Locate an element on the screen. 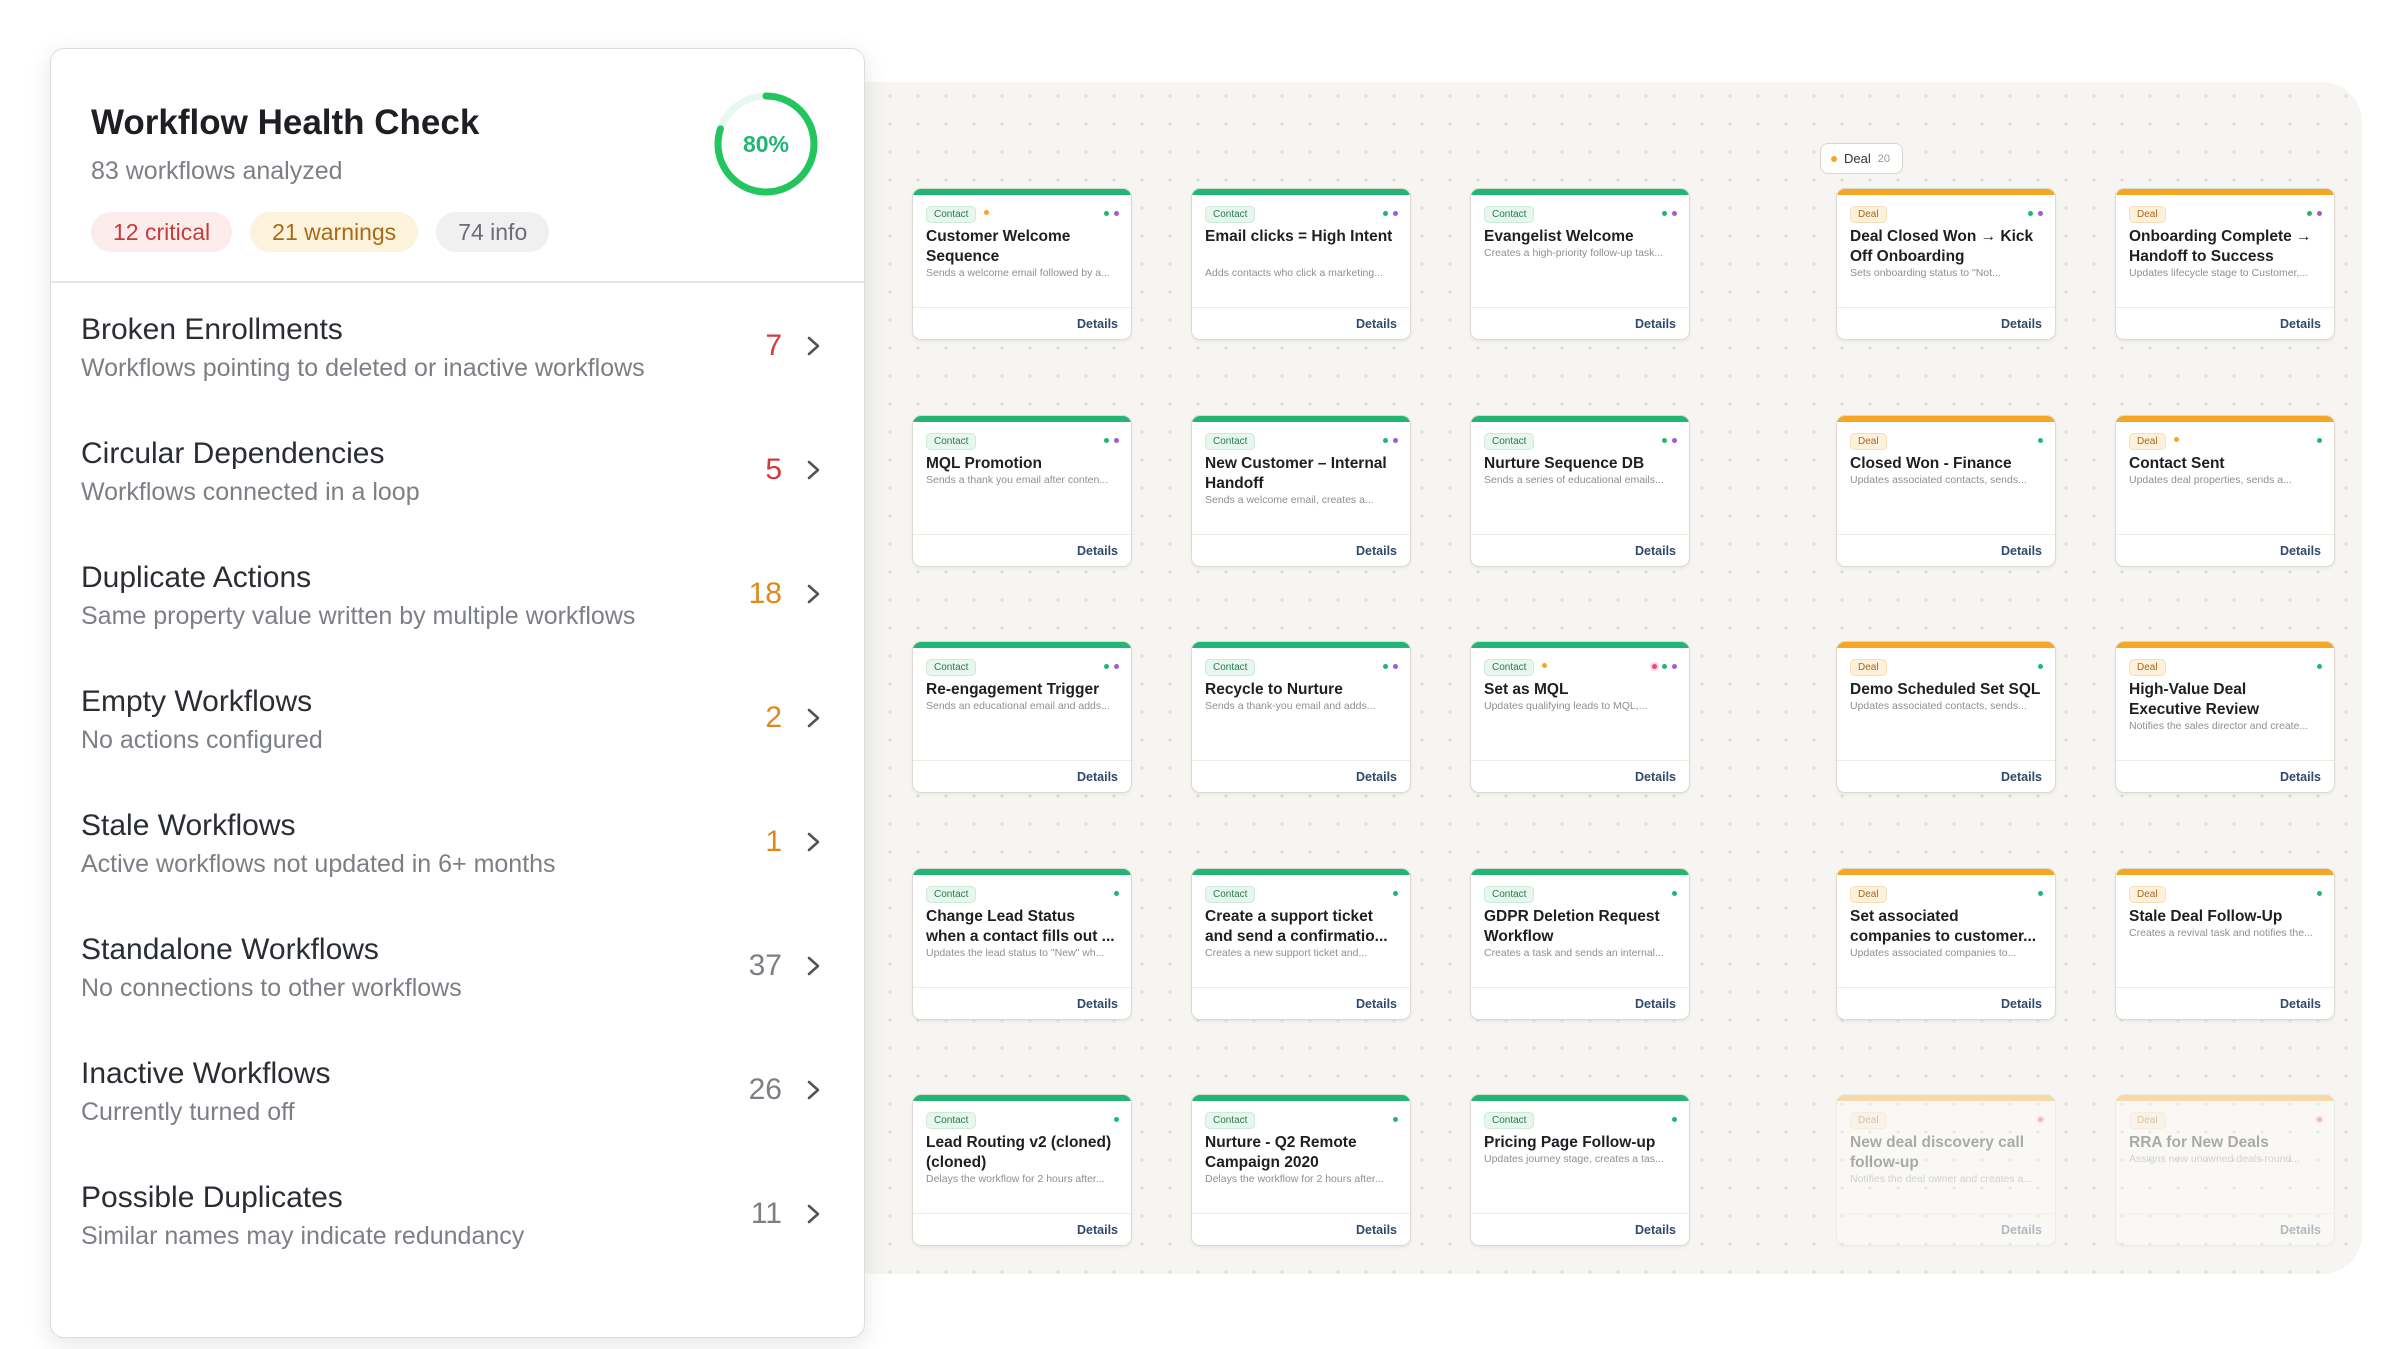  issue-row-inactive-workflows: Inactive Workflows Currently turned off 26 is located at coordinates (457, 1081).